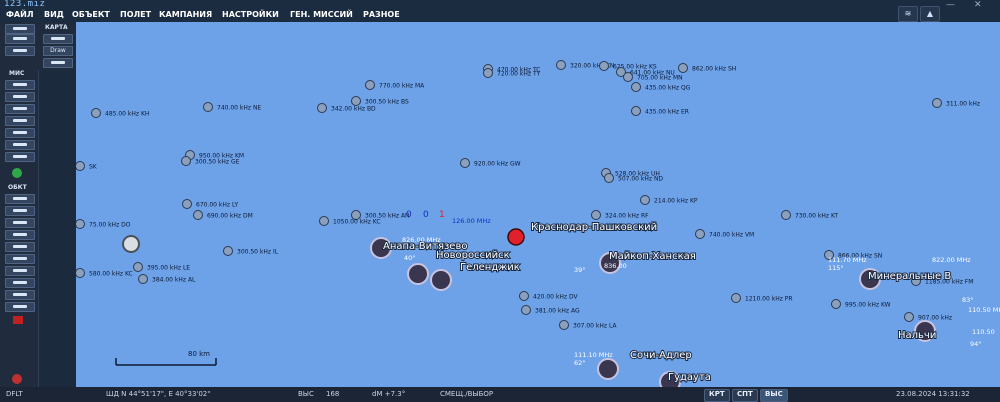 This screenshot has width=1000, height=402. Describe the element at coordinates (14, 394) in the screenshot. I see `layer-selector: DFLT` at that location.